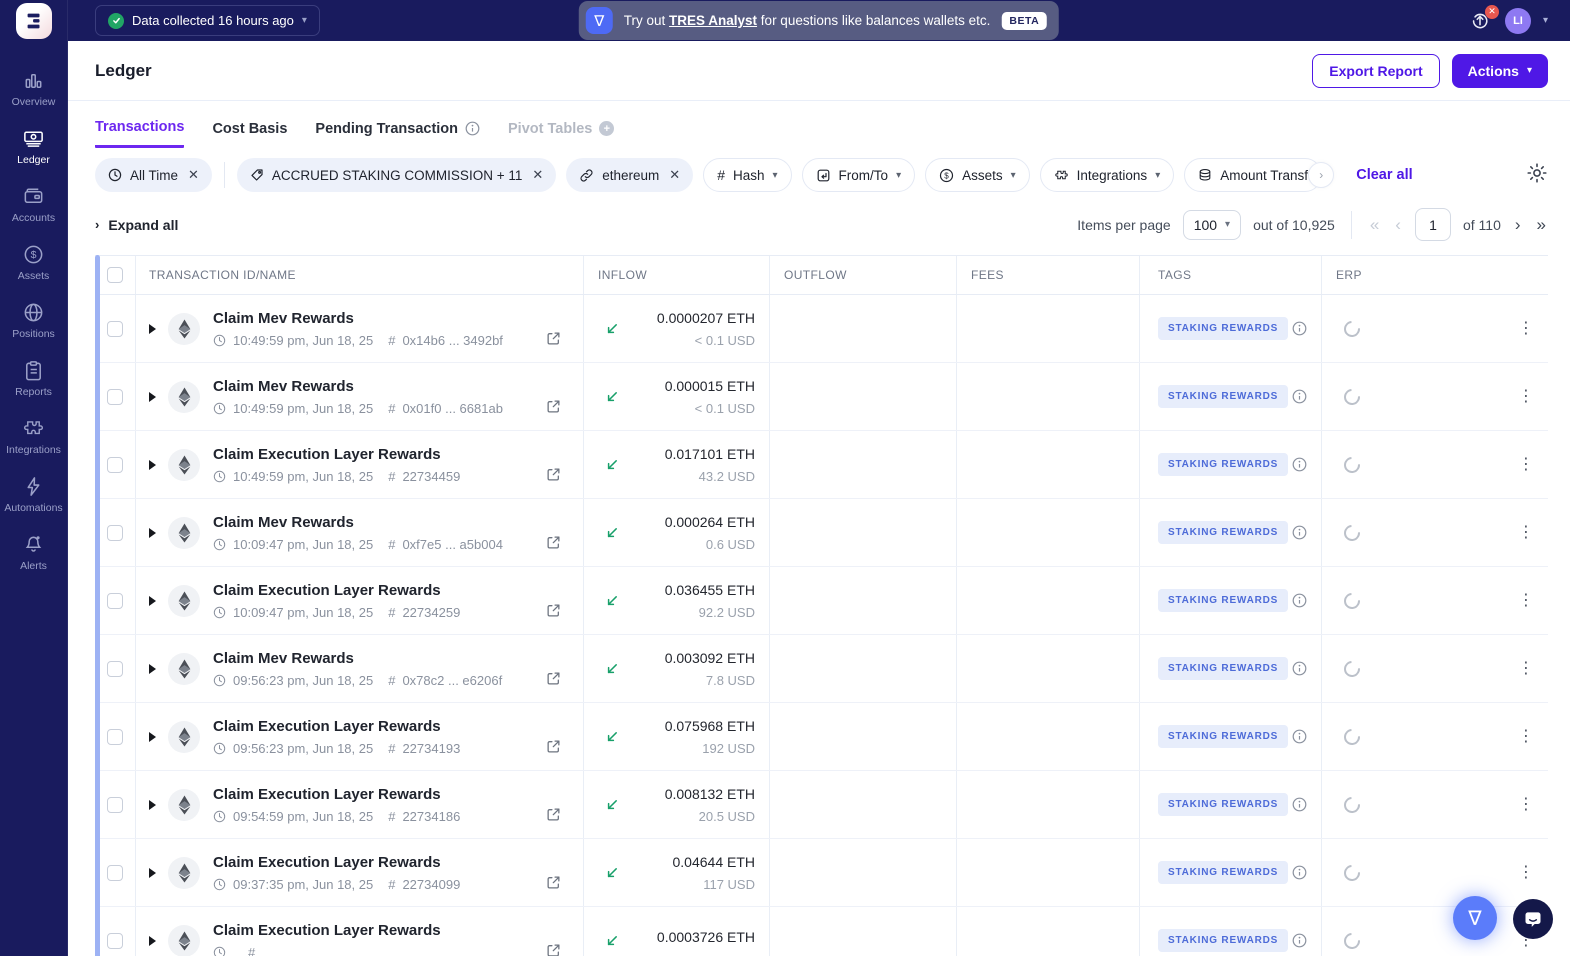 This screenshot has width=1570, height=956. Describe the element at coordinates (33, 146) in the screenshot. I see `sidebar-item-ledger: Ledger` at that location.